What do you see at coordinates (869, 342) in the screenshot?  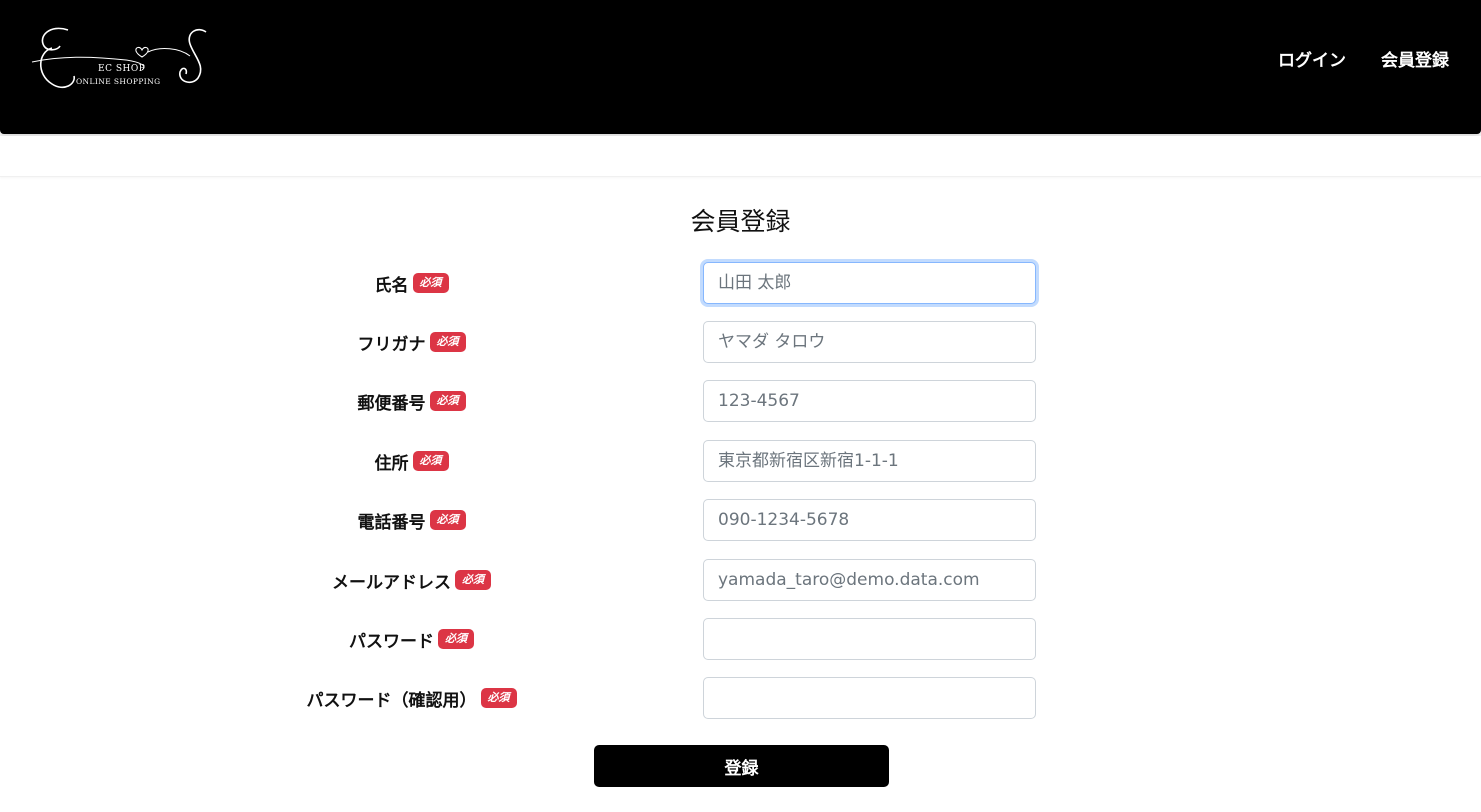 I see `furigana-input` at bounding box center [869, 342].